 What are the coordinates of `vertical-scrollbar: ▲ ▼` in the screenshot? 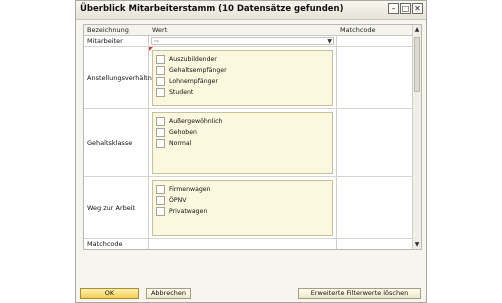 It's located at (416, 137).